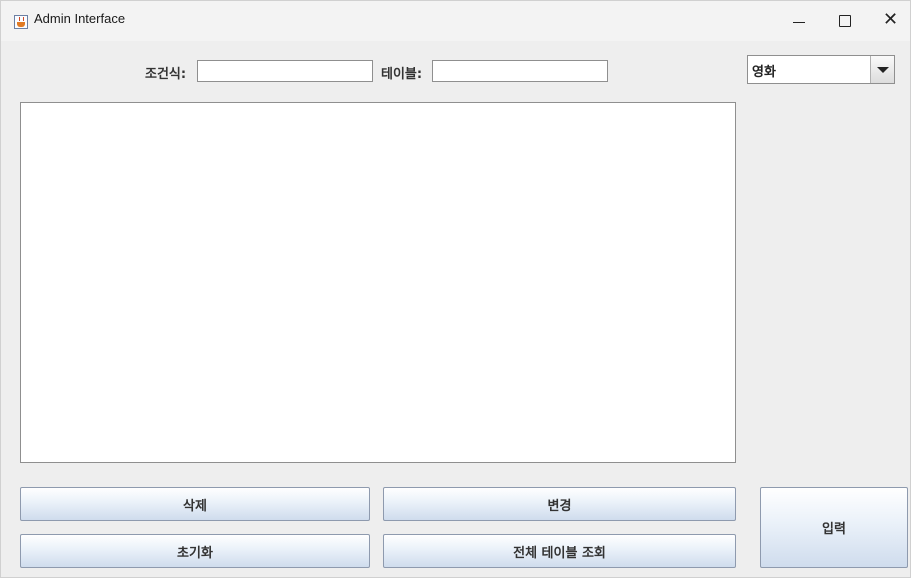 This screenshot has width=911, height=578. I want to click on close-icon: ✕, so click(891, 19).